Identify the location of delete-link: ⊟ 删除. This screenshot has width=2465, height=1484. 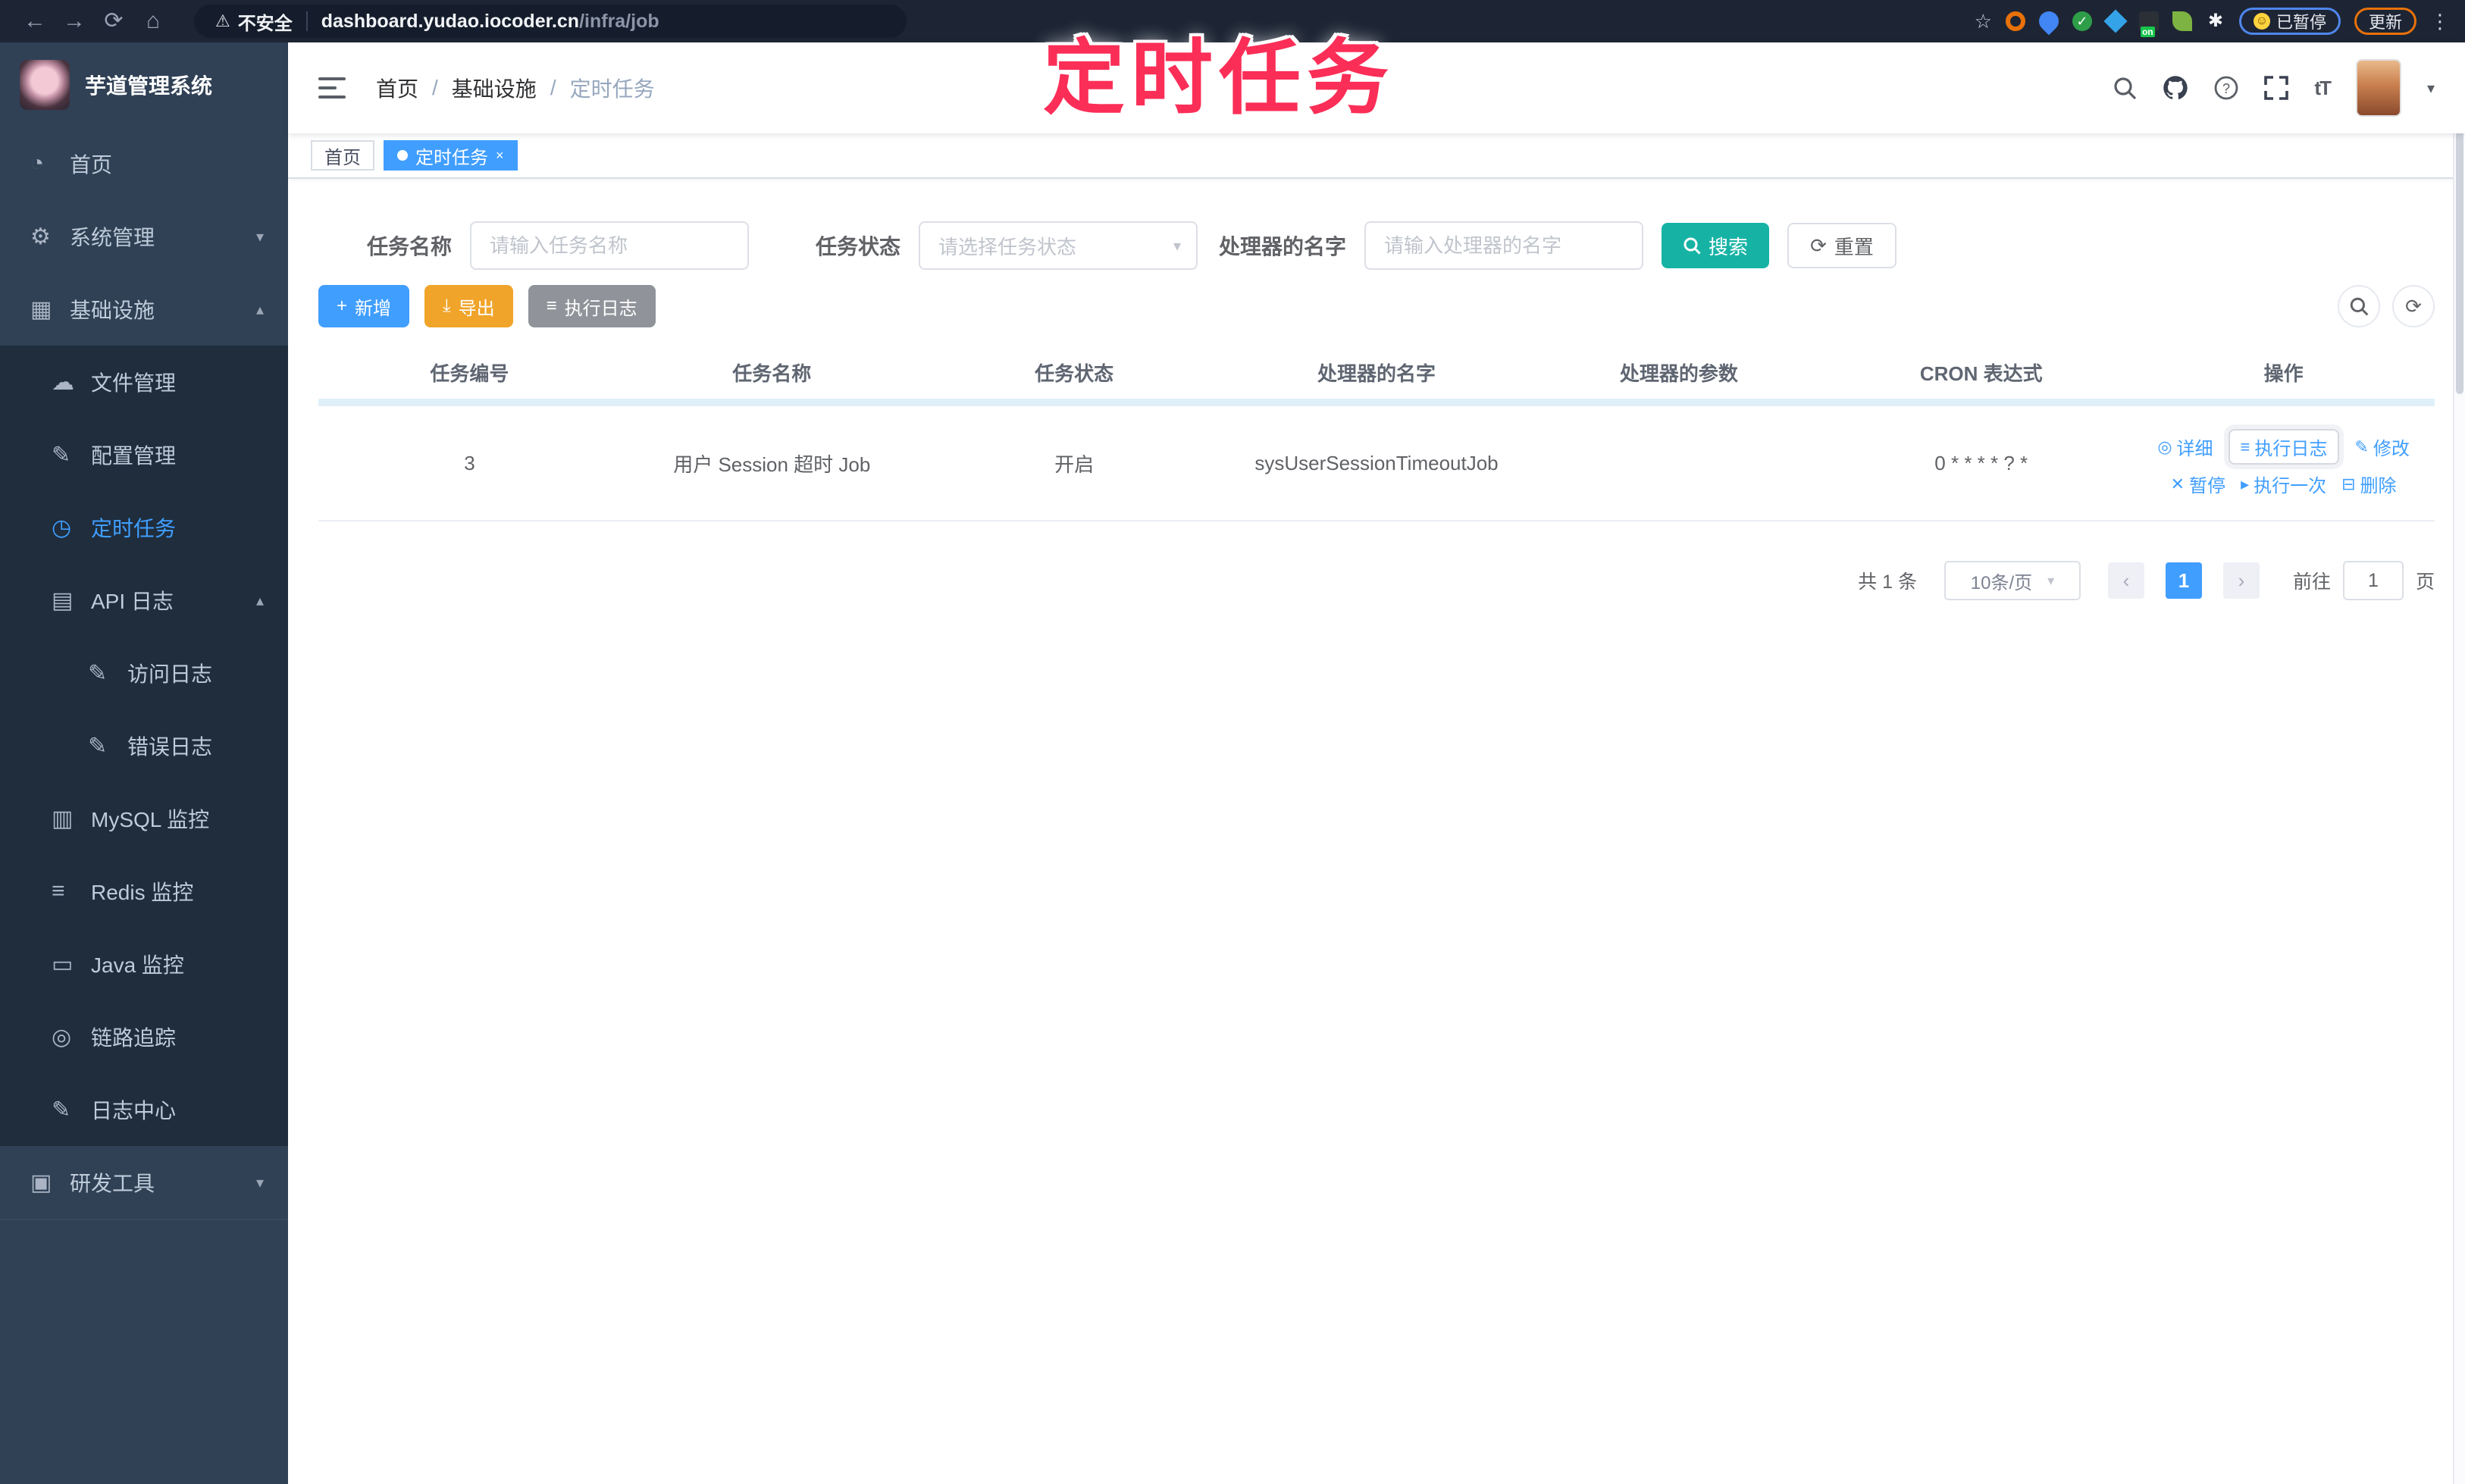
(2368, 484).